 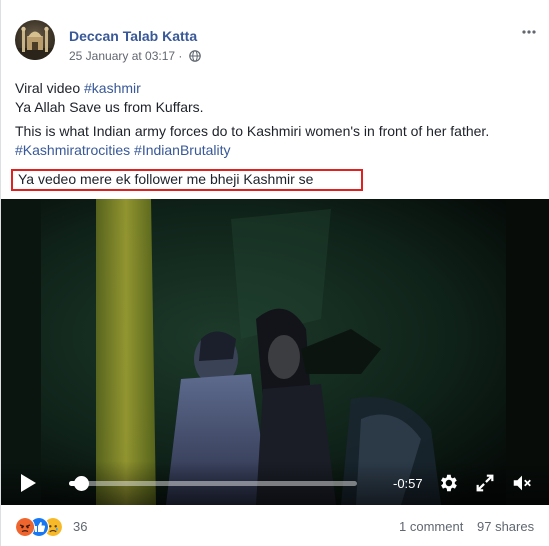 I want to click on video-controls: -0:57, so click(x=275, y=483).